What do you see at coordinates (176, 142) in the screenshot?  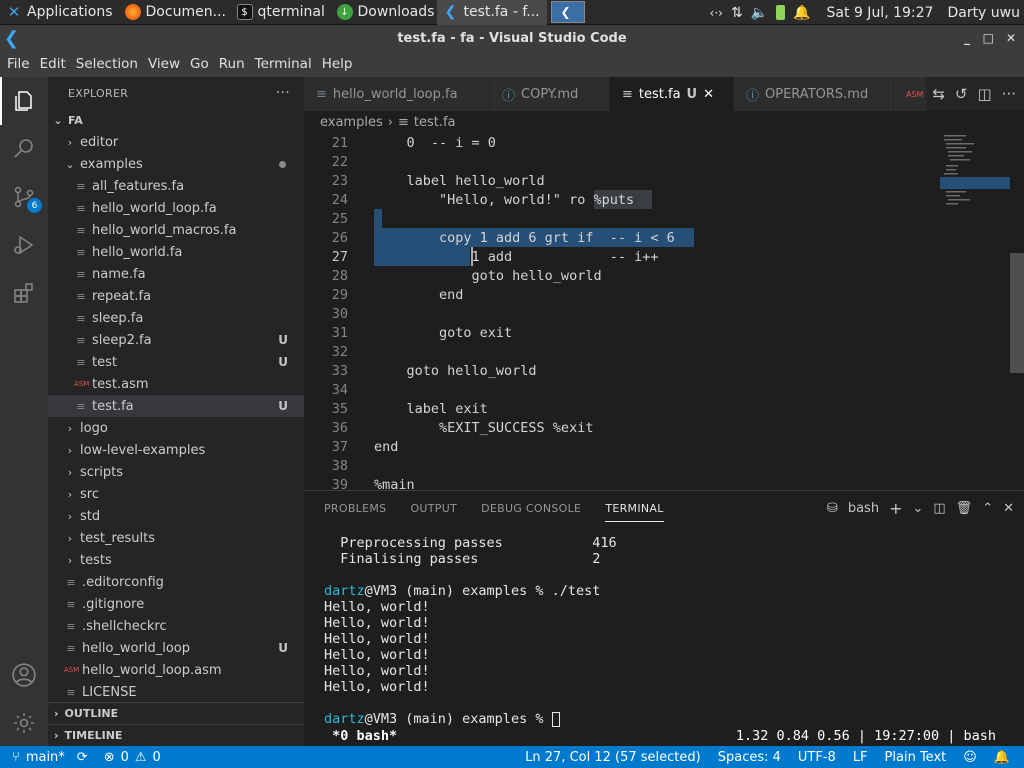 I see `tree-item: › editor` at bounding box center [176, 142].